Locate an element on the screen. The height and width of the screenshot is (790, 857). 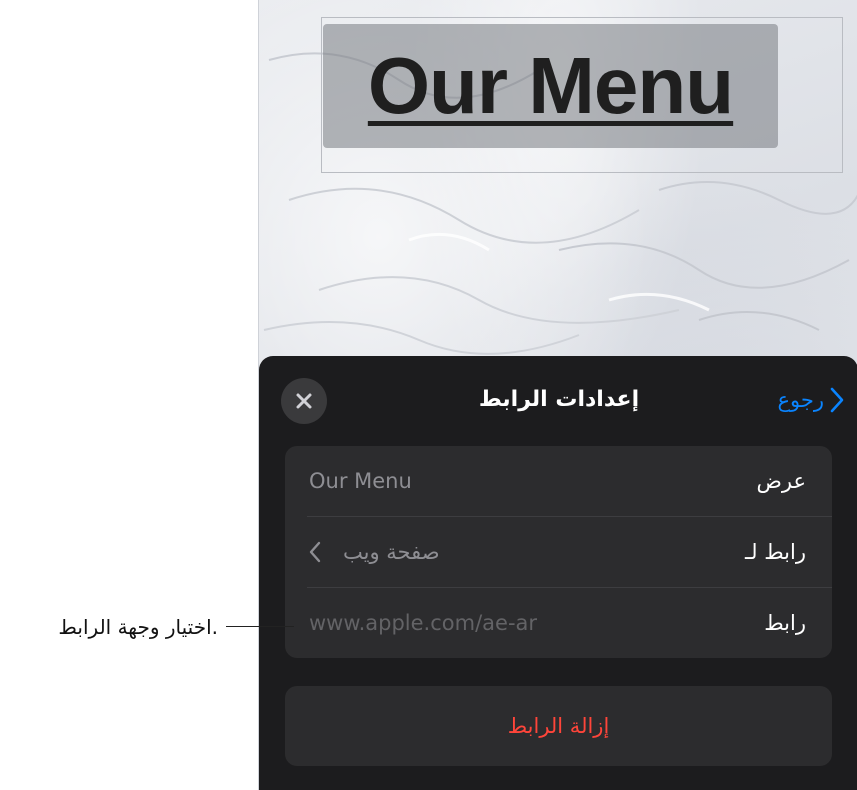
chevron-left-icon is located at coordinates (315, 552).